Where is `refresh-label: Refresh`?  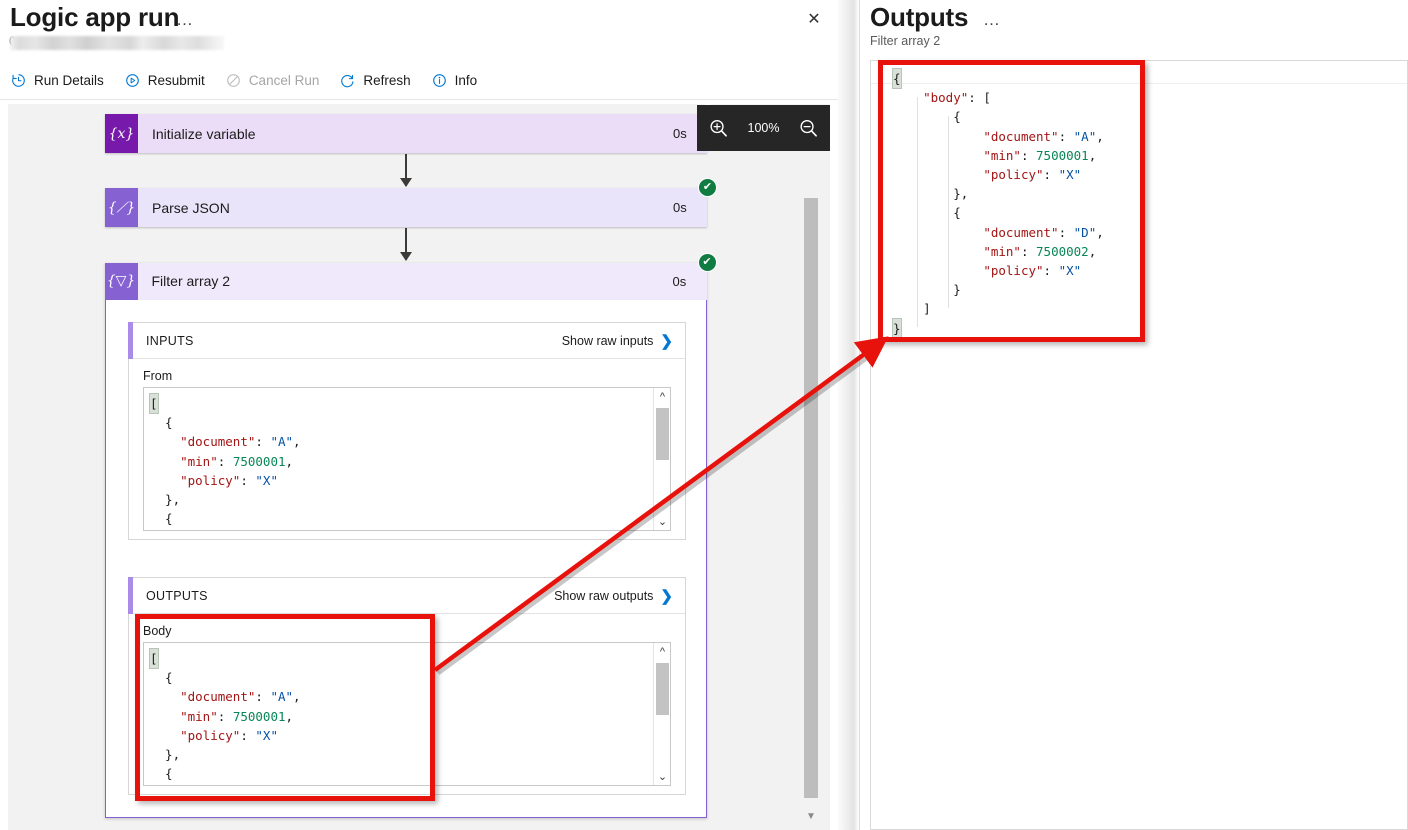
refresh-label: Refresh is located at coordinates (387, 80).